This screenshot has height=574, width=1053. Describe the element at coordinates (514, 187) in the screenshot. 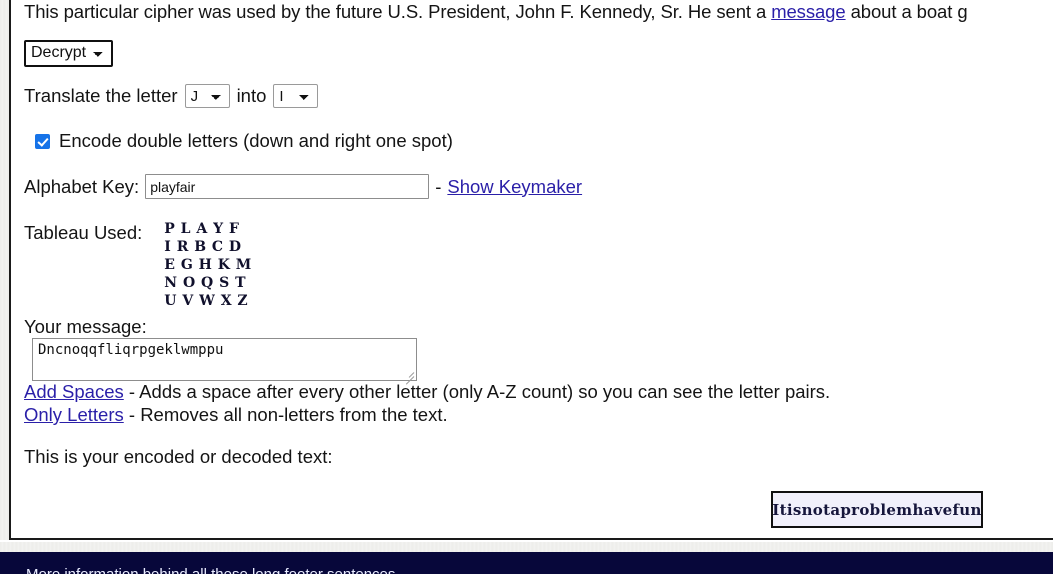

I see `show-keymaker-link: Show Keymaker` at that location.